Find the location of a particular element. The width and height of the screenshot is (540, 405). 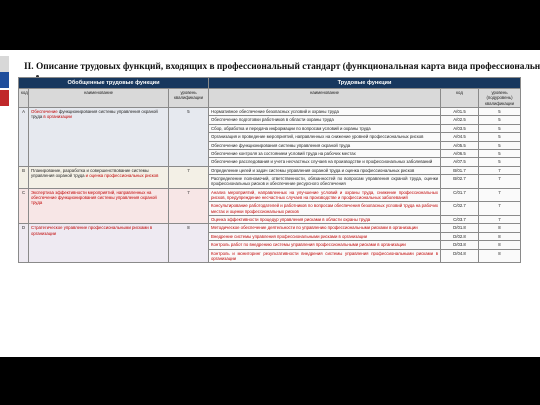

decor-stripe-red is located at coordinates (4, 98).